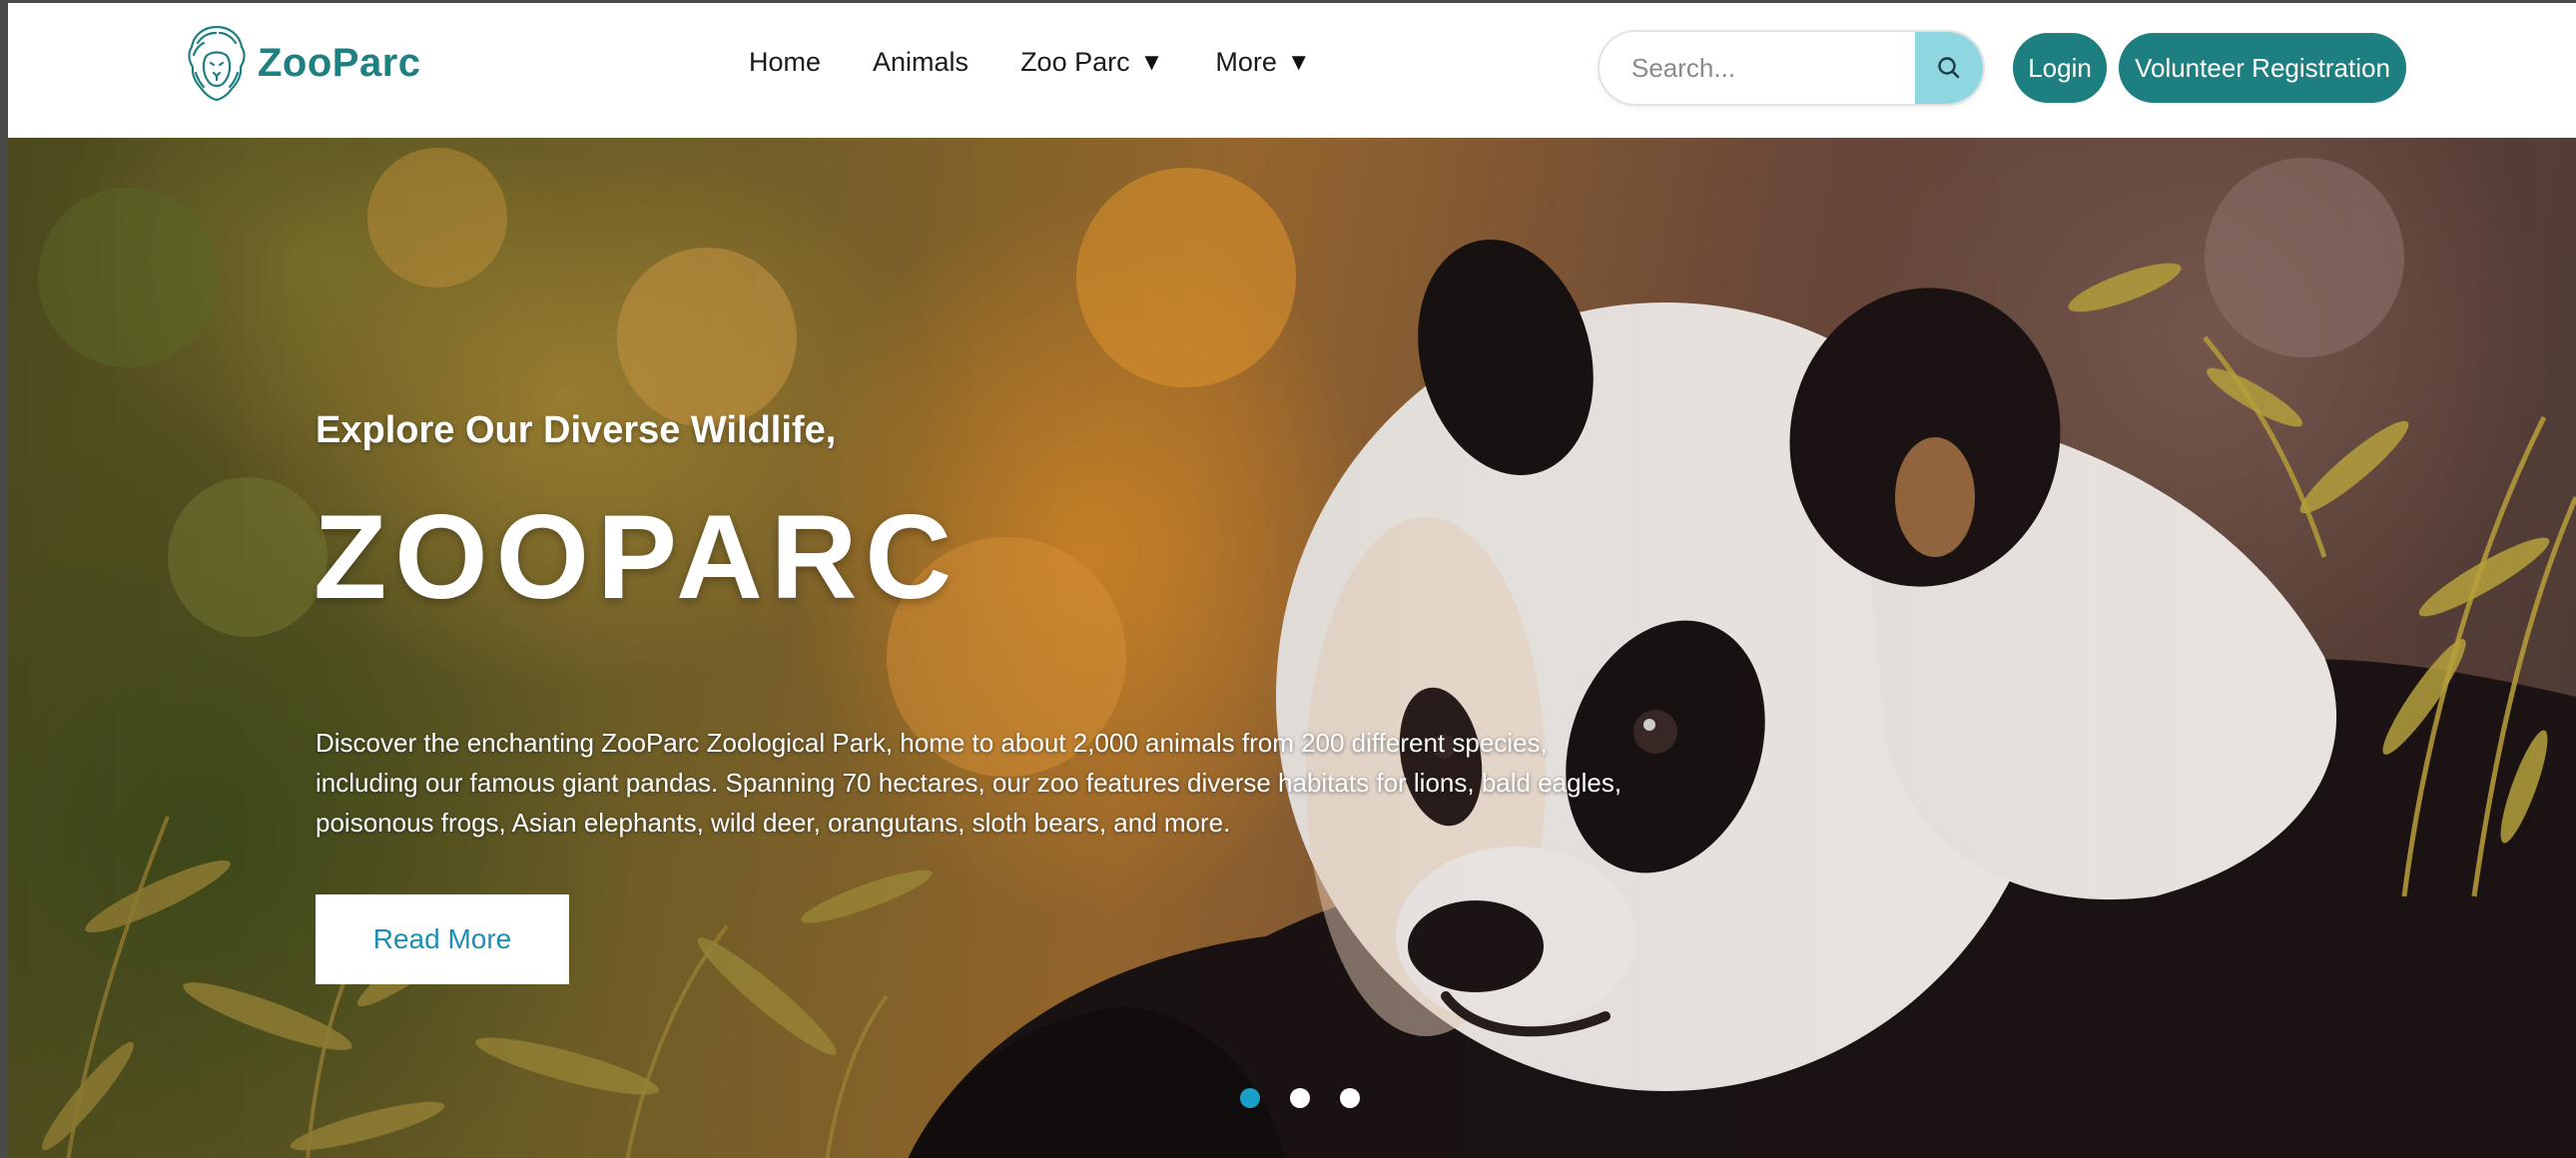 This screenshot has height=1158, width=2576. I want to click on nav-item-label: Animals, so click(921, 62).